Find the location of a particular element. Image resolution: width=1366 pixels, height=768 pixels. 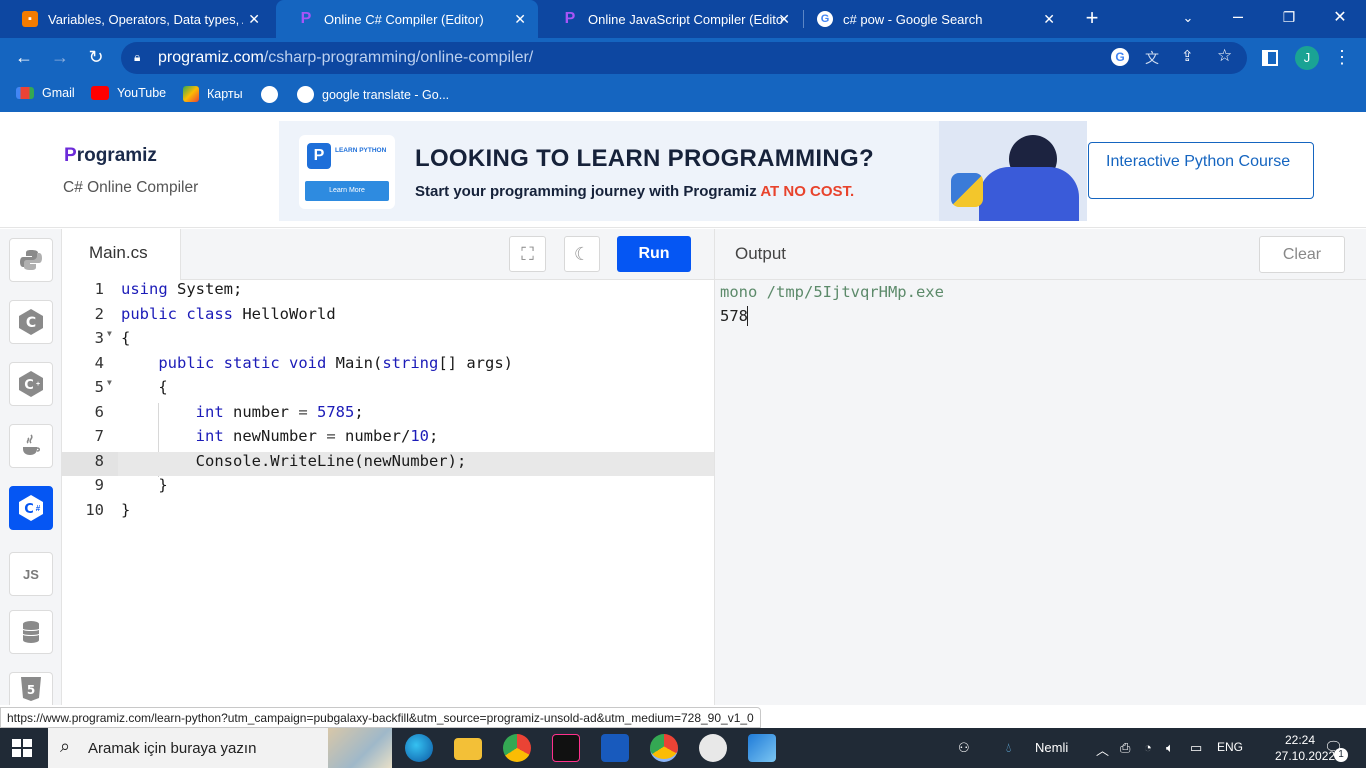

bookmark-youtube: YouTube is located at coordinates (128, 93).